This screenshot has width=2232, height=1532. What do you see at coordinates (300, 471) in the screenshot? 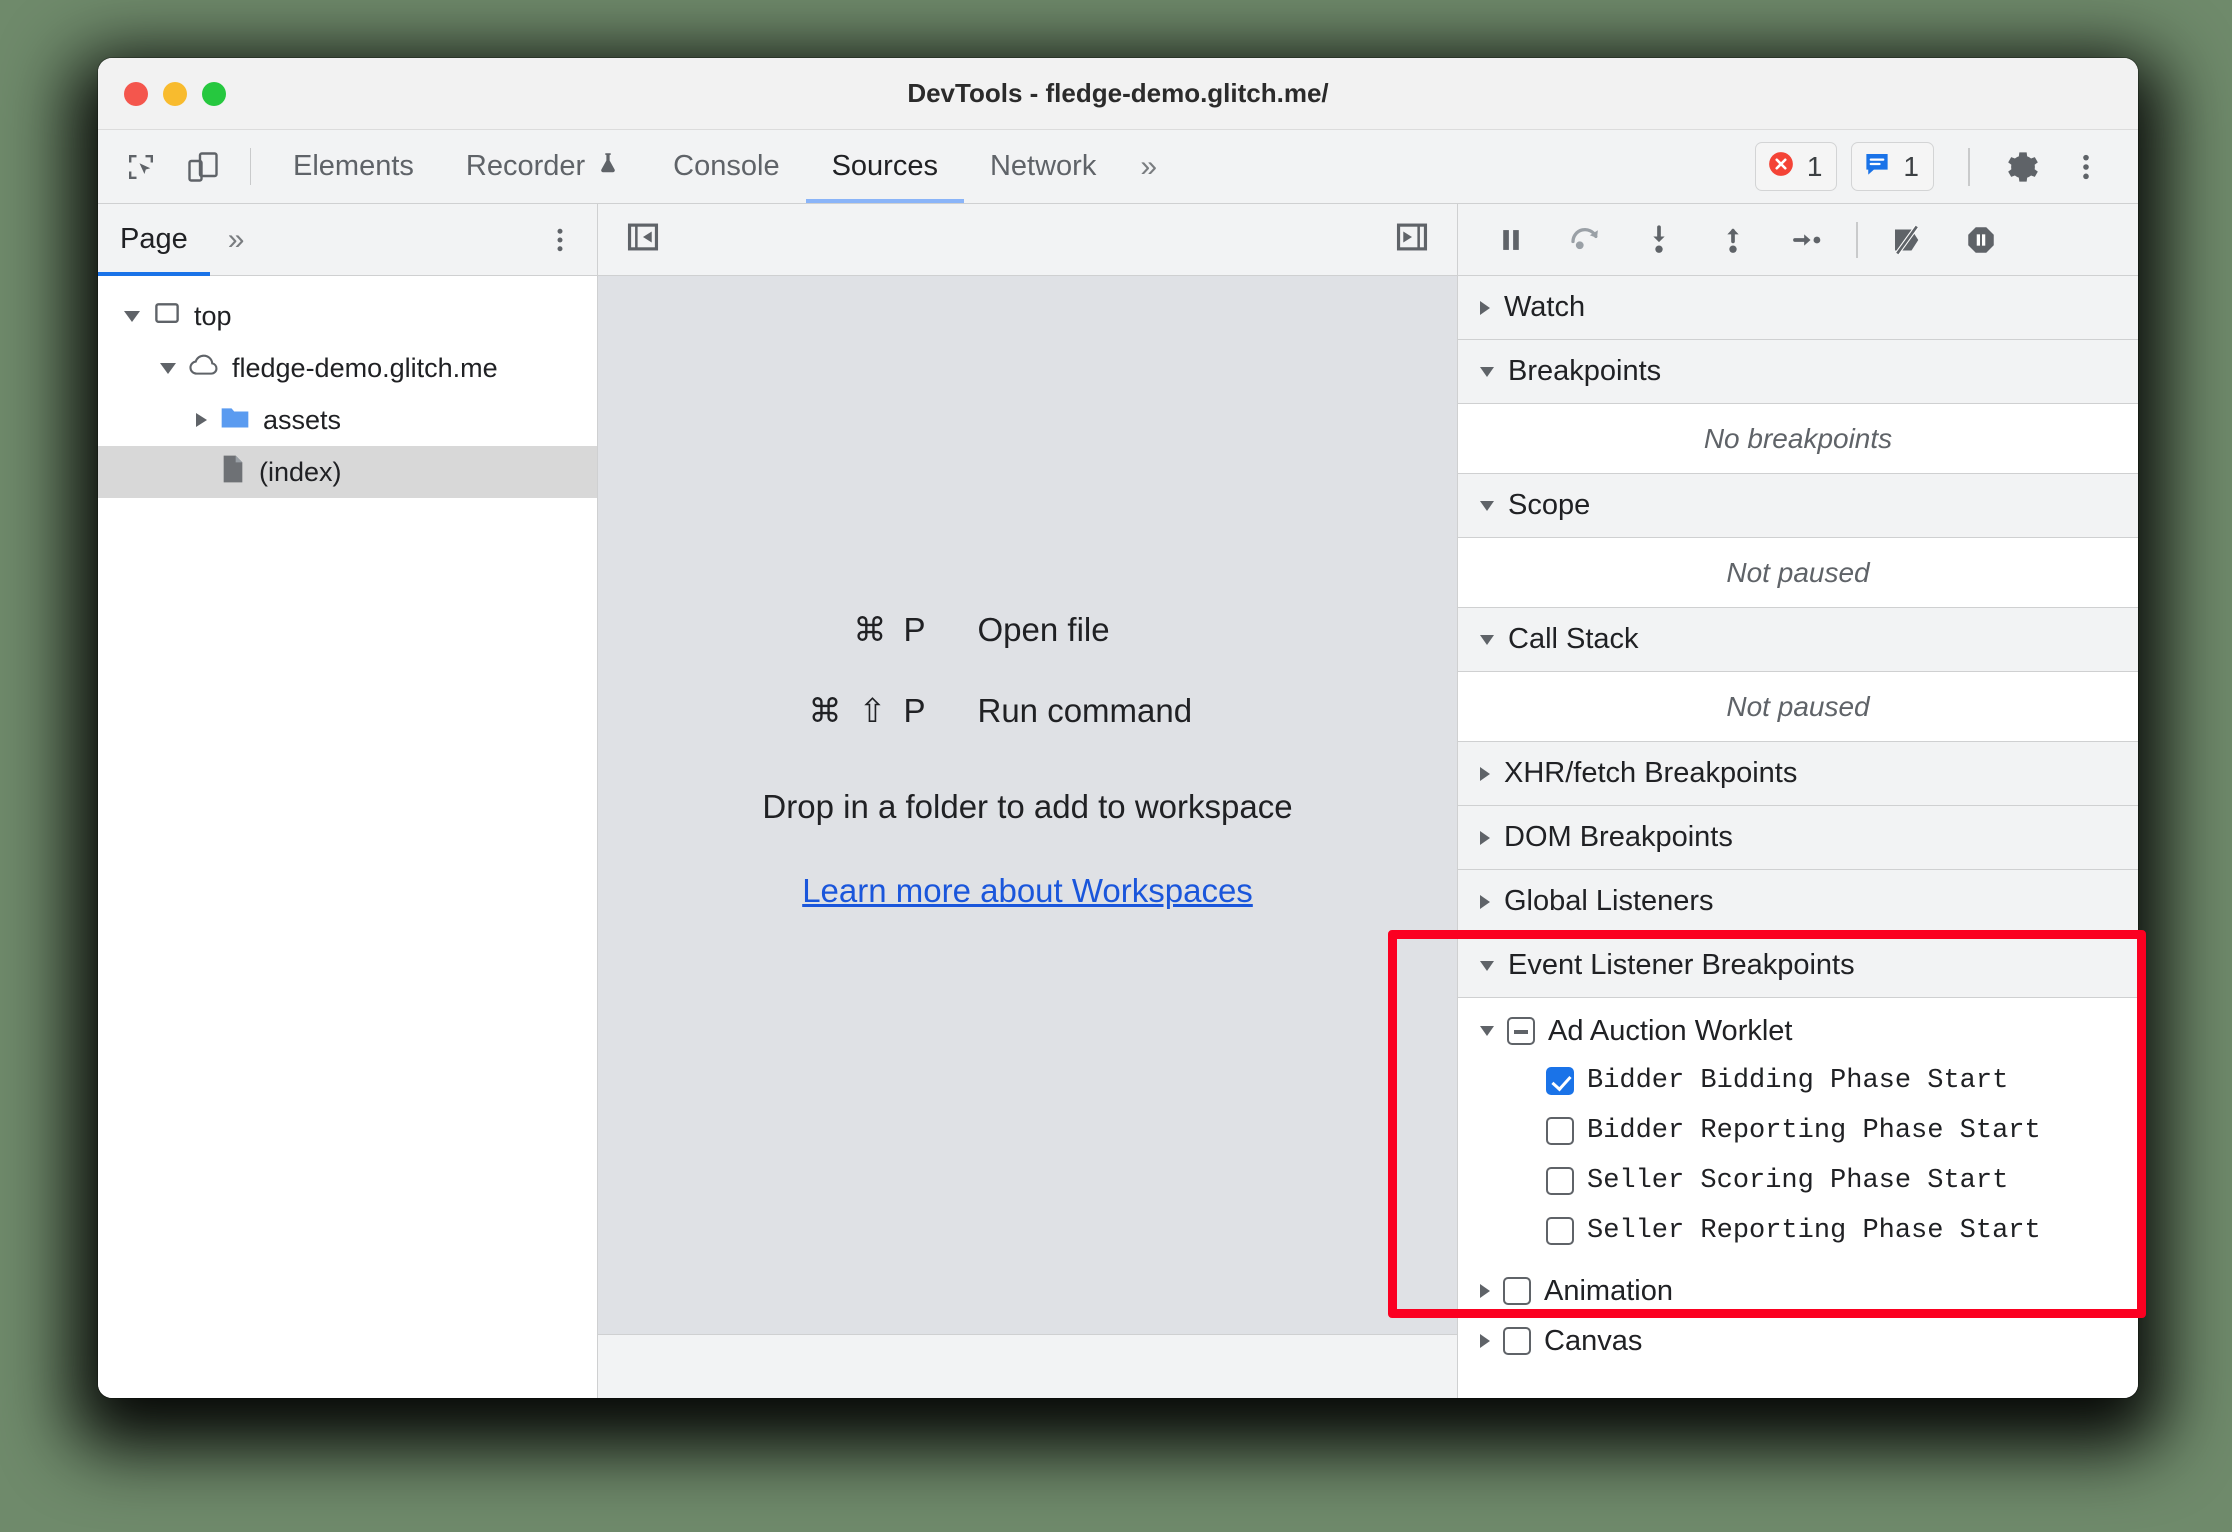
I see `tree-item-label: (index)` at bounding box center [300, 471].